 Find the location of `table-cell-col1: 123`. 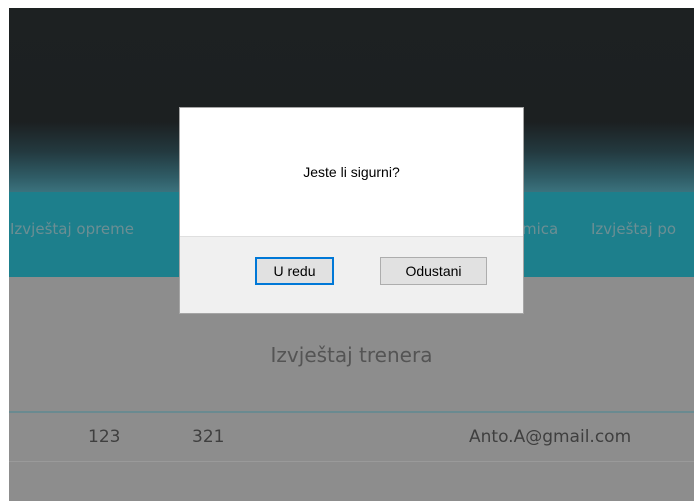

table-cell-col1: 123 is located at coordinates (104, 437).